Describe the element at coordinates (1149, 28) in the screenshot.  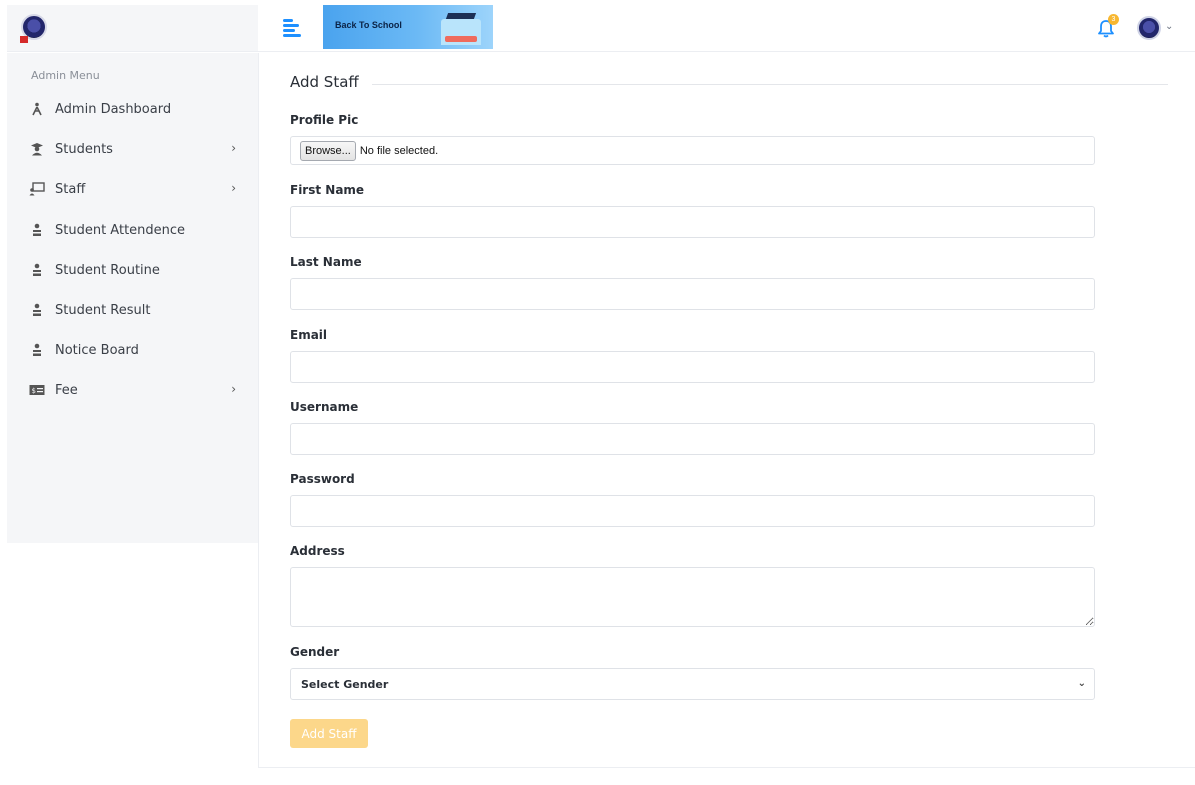
I see `user-avatar` at that location.